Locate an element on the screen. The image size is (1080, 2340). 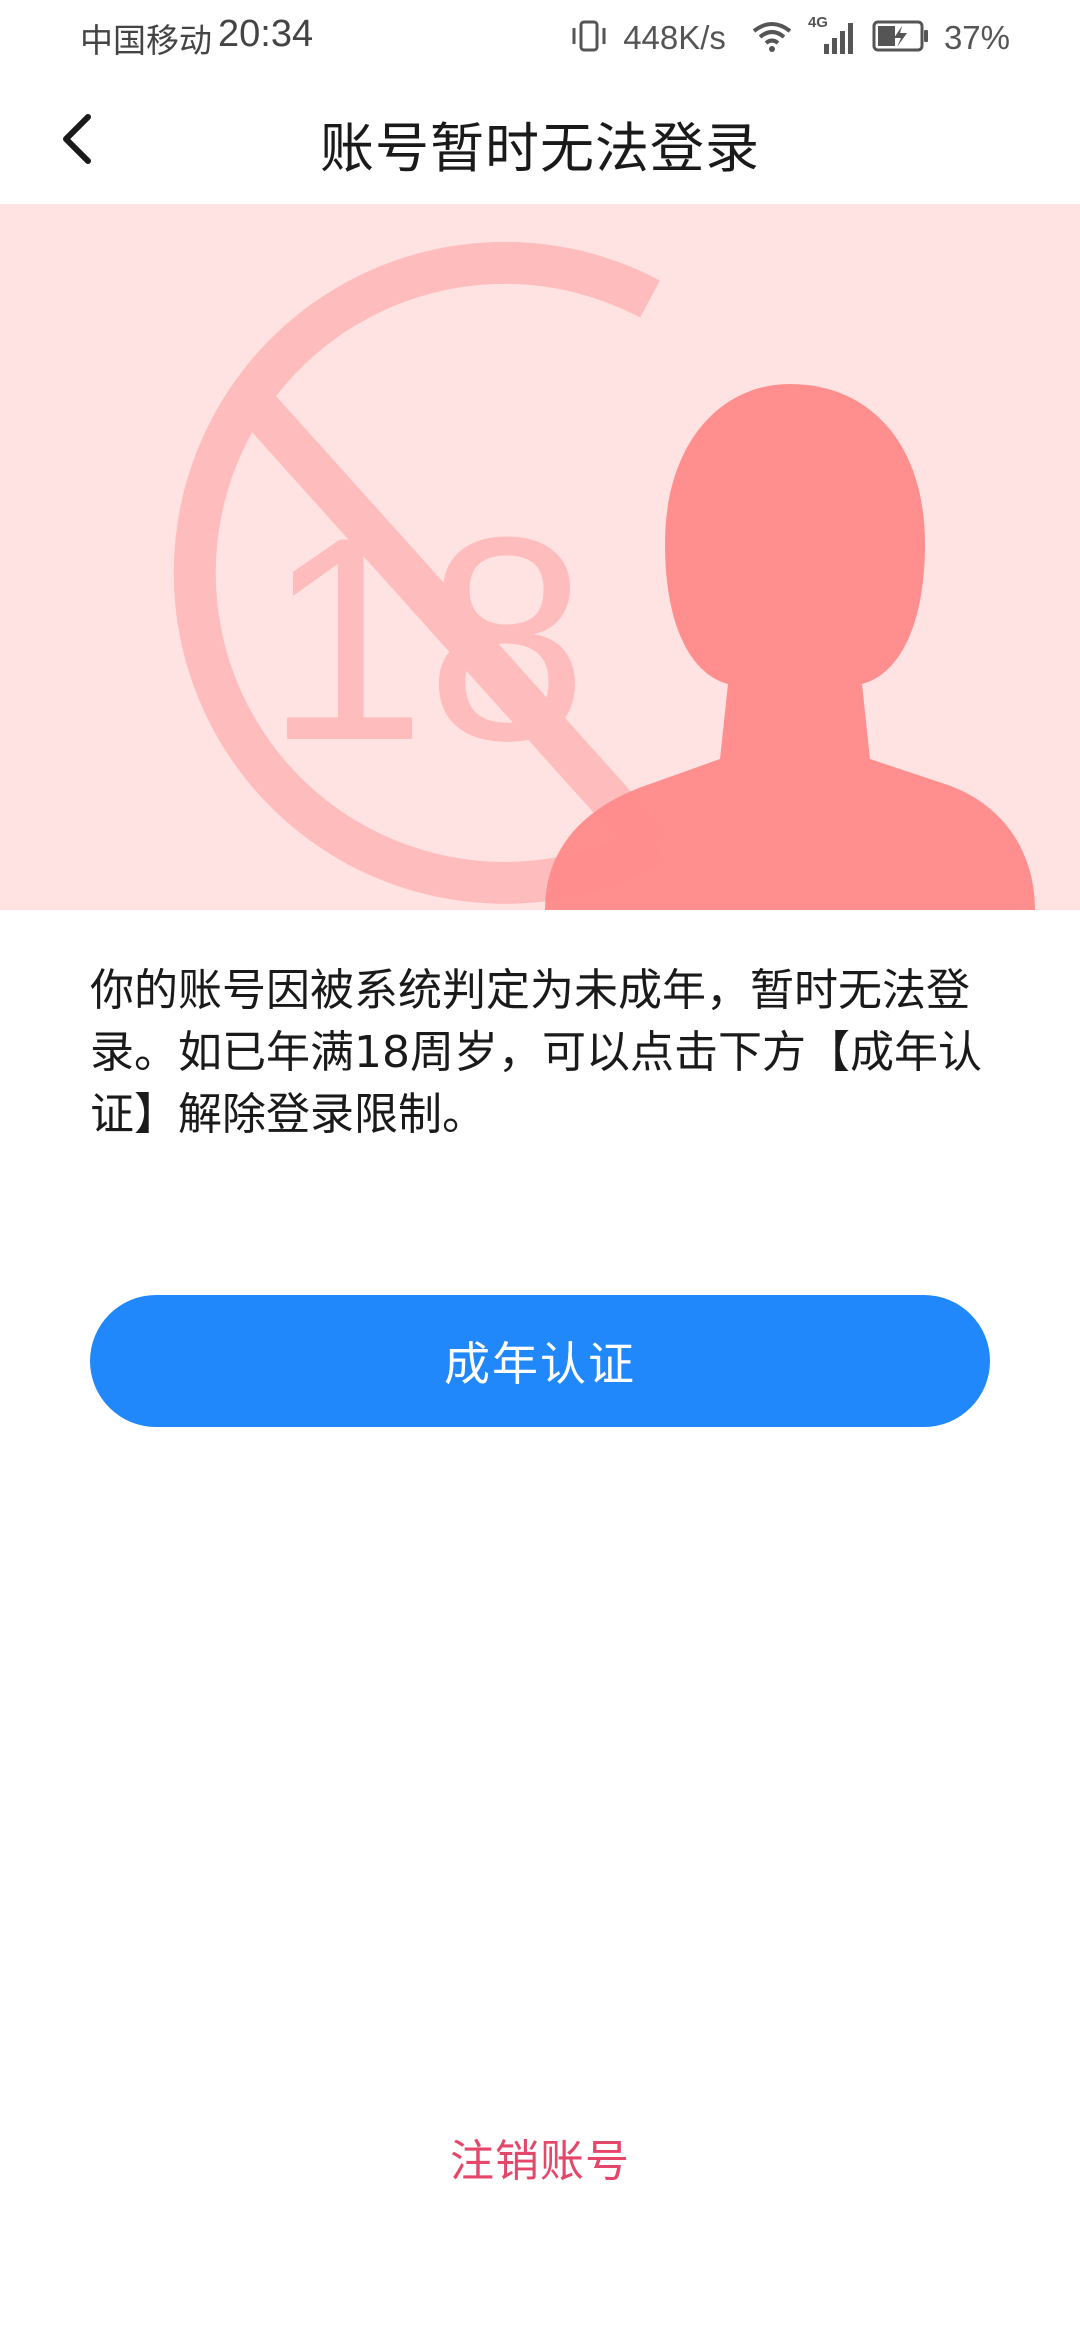
signal-icon: 4G is located at coordinates (833, 36).